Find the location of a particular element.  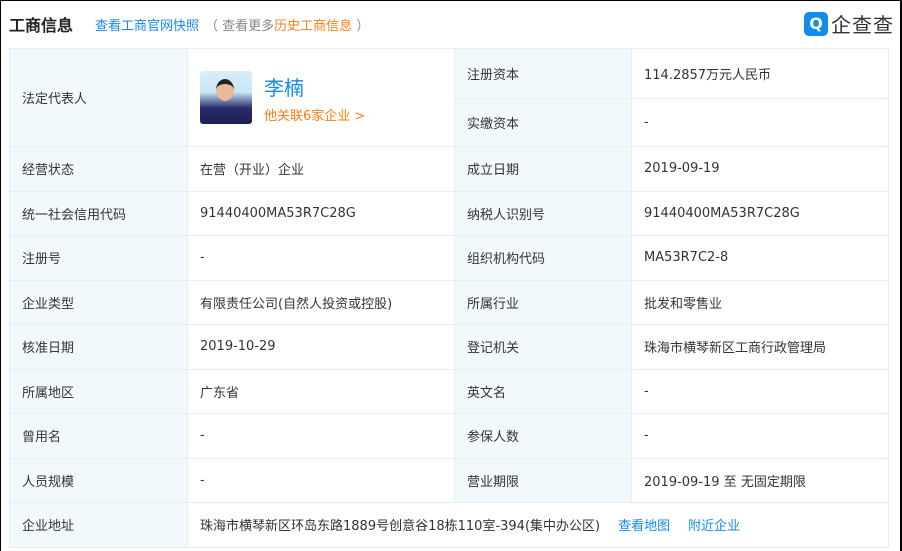

field-label: 统一社会信用代码 is located at coordinates (98, 213).